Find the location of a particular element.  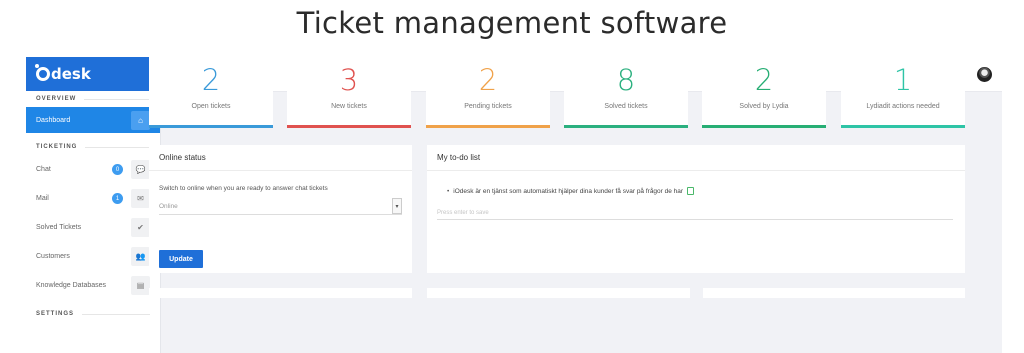

stat-card-solved-tickets: 8 Solved tickets is located at coordinates (626, 88).